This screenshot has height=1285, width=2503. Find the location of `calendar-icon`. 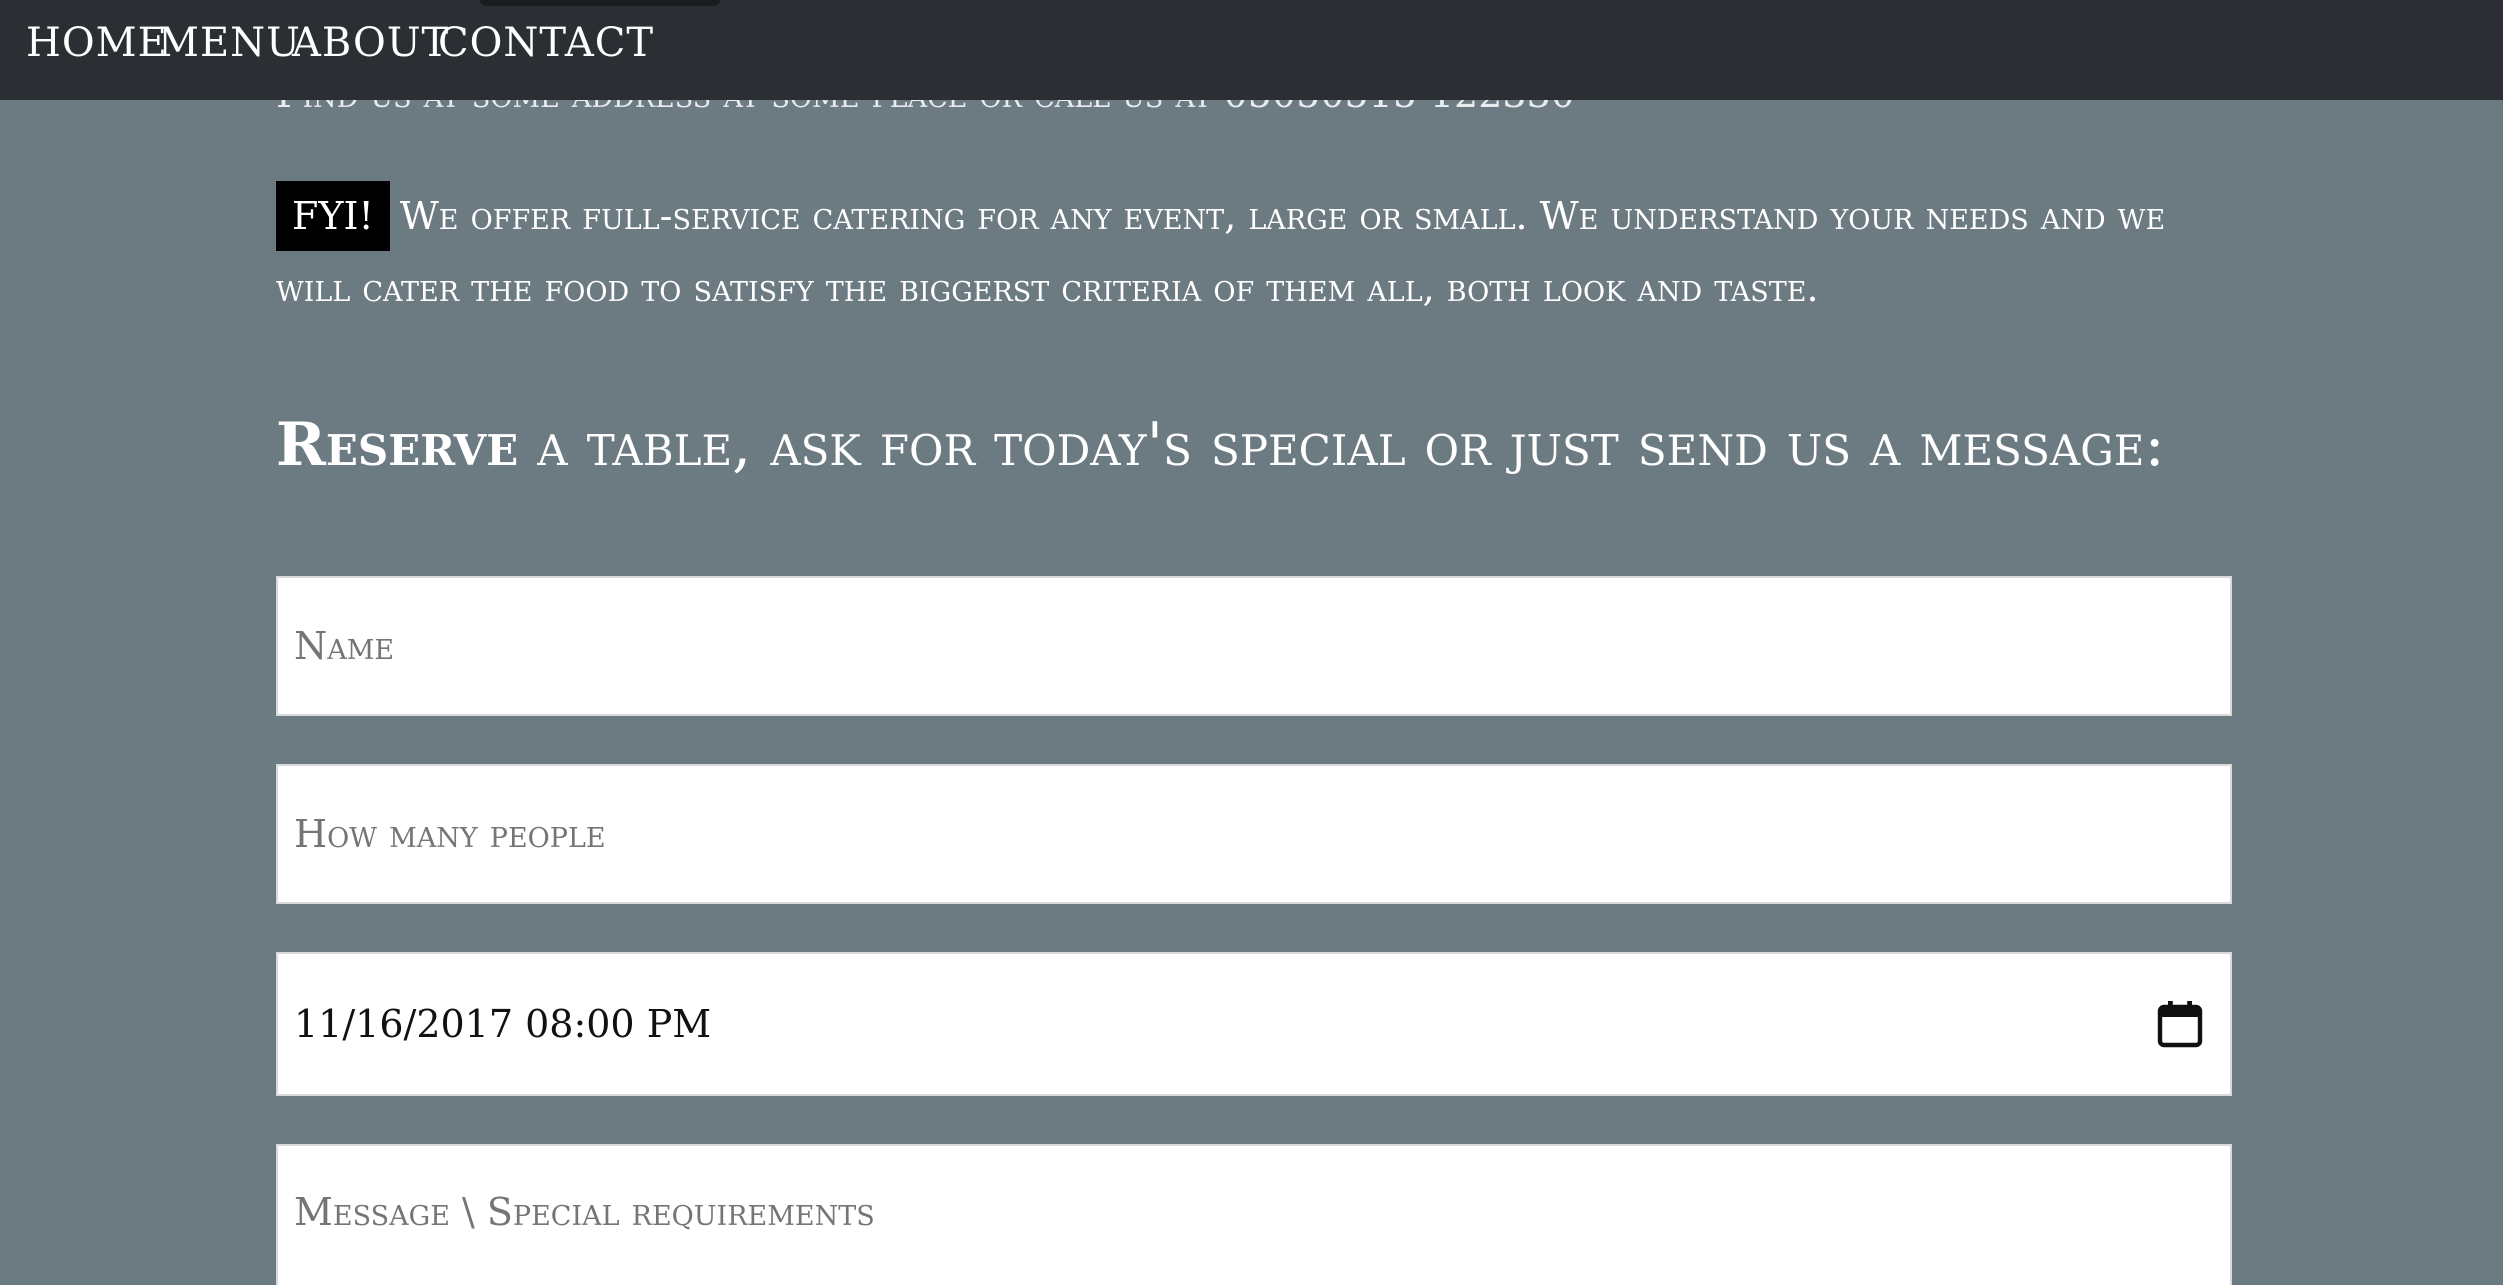

calendar-icon is located at coordinates (2180, 1024).